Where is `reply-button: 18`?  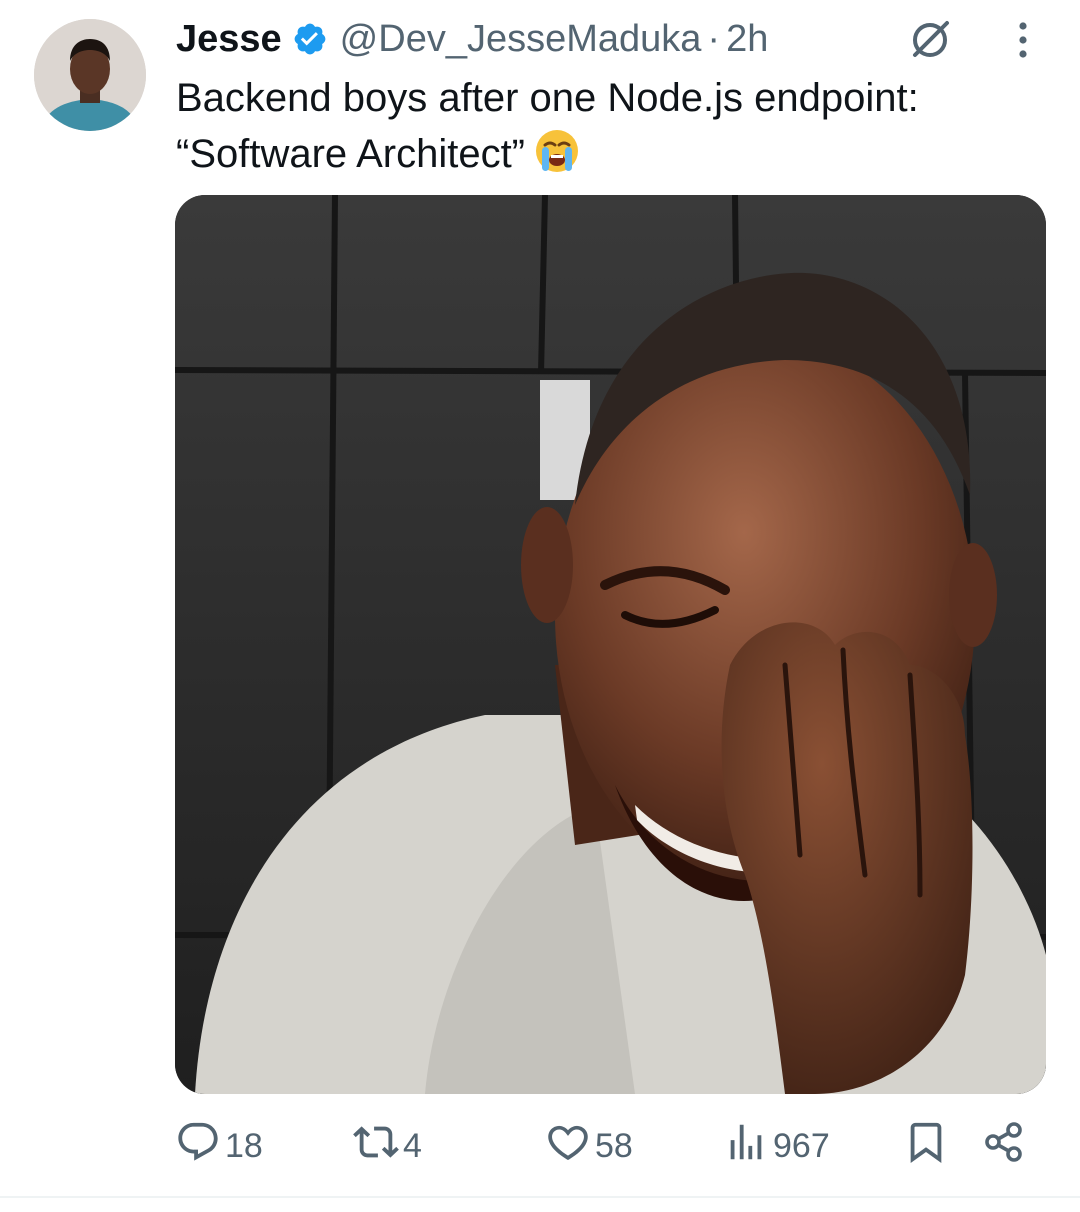
reply-button: 18 is located at coordinates (219, 1146).